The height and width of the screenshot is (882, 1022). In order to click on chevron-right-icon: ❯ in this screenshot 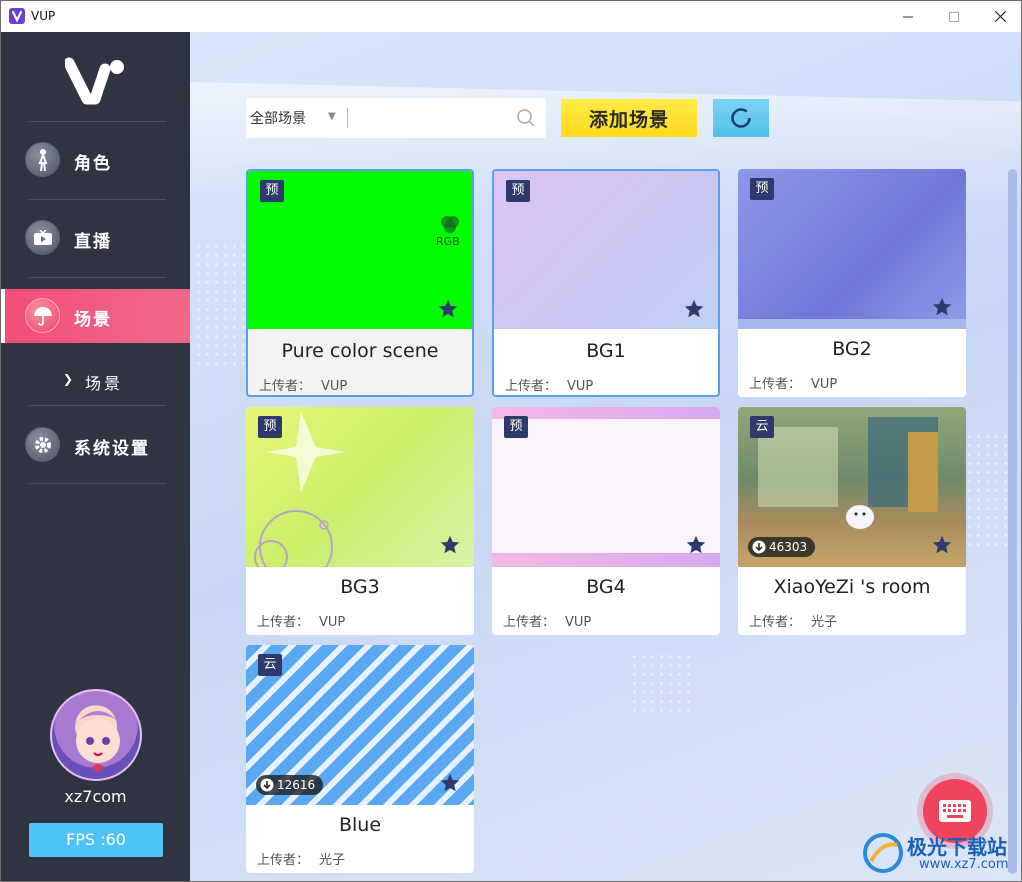, I will do `click(68, 379)`.